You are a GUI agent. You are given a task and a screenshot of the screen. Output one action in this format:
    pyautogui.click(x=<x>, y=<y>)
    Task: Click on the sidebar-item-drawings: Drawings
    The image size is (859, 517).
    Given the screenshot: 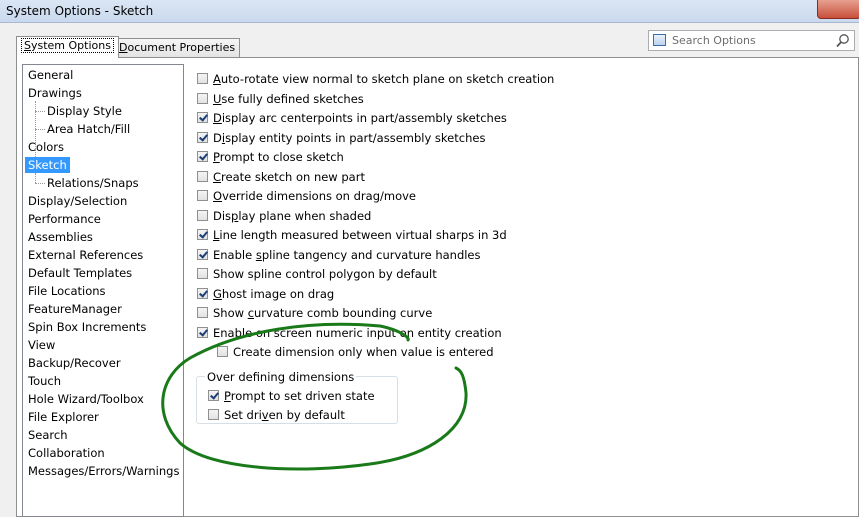 What is the action you would take?
    pyautogui.click(x=55, y=93)
    